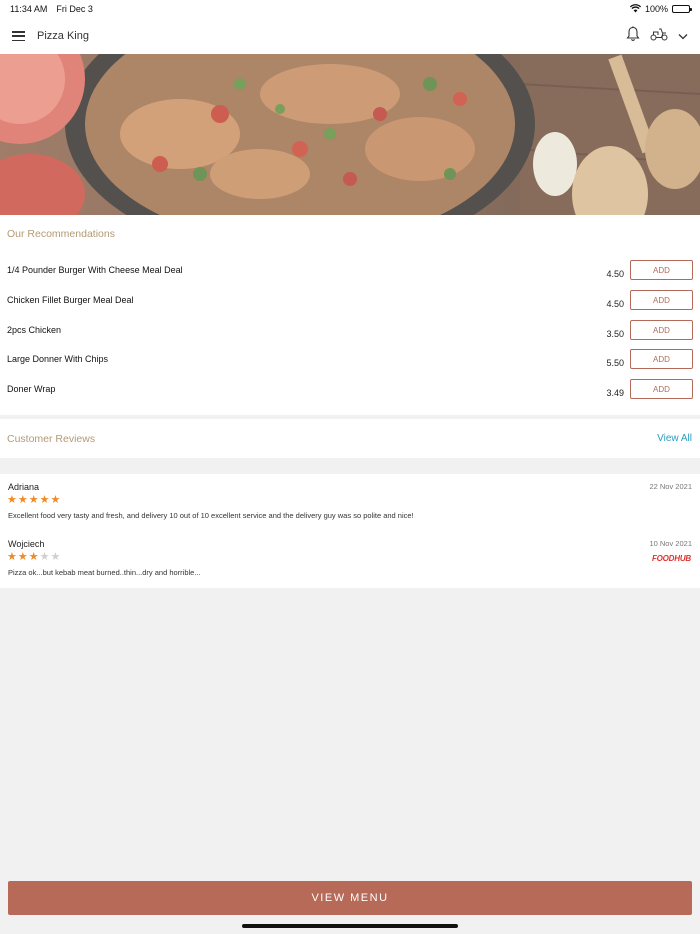 Image resolution: width=700 pixels, height=934 pixels. What do you see at coordinates (350, 362) in the screenshot?
I see `list-item: Large Donner With Chips 5.50 ADD` at bounding box center [350, 362].